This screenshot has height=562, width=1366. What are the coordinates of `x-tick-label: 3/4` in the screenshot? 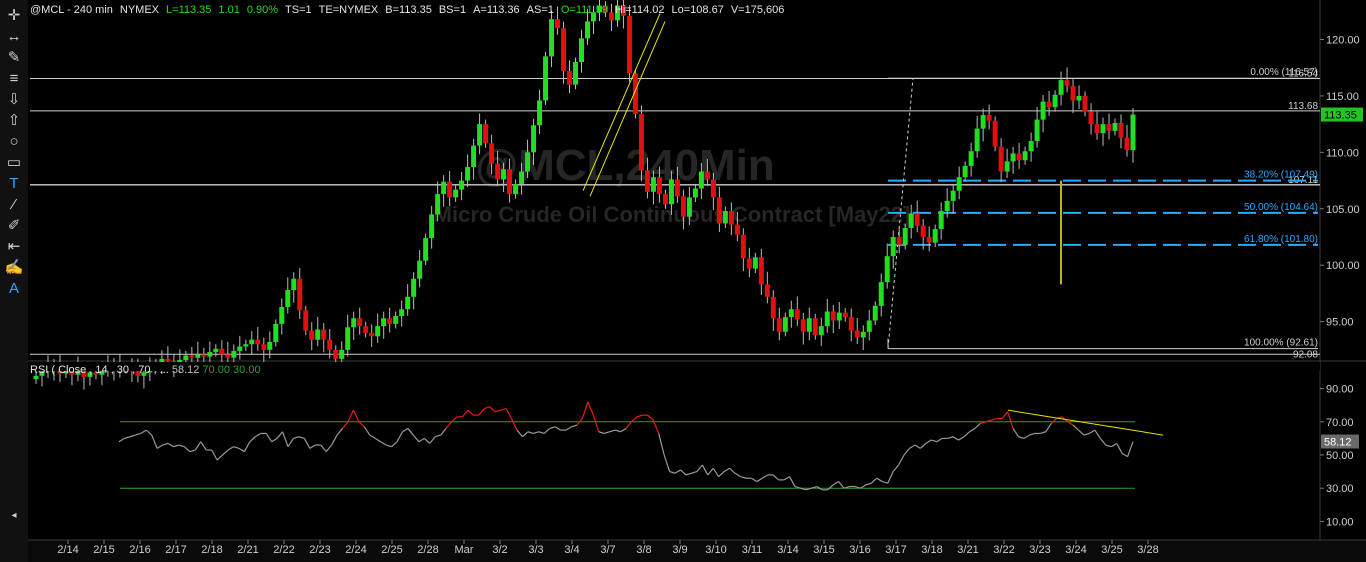 It's located at (571, 550).